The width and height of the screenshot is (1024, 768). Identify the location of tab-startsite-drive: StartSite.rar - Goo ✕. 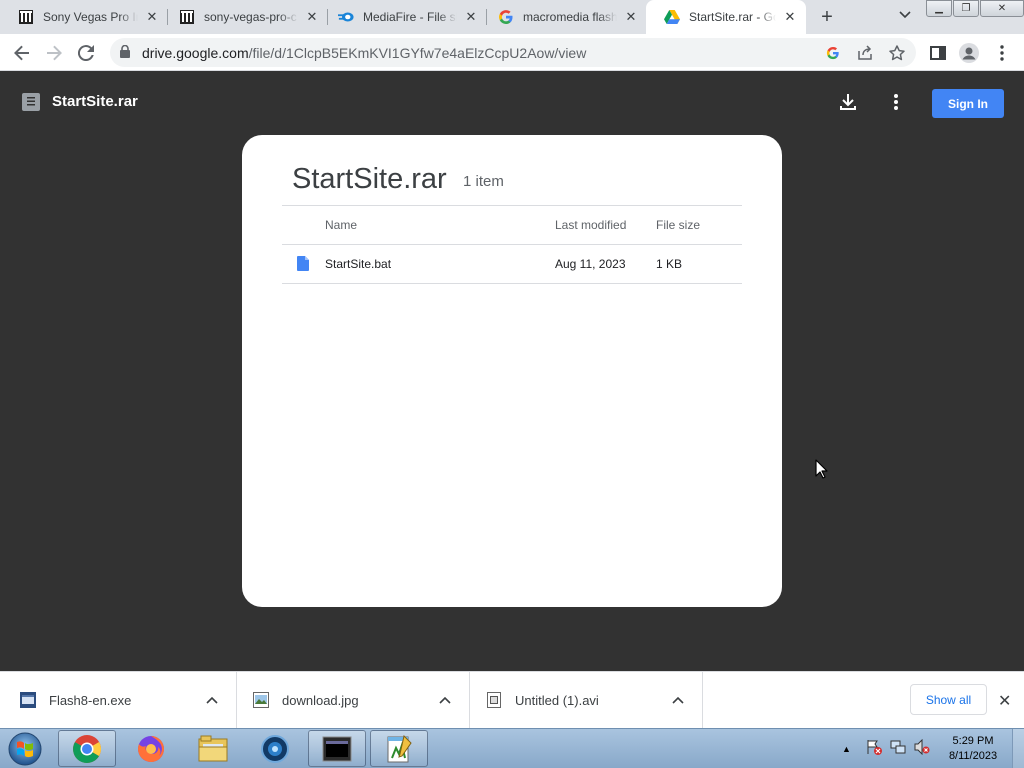
(726, 17).